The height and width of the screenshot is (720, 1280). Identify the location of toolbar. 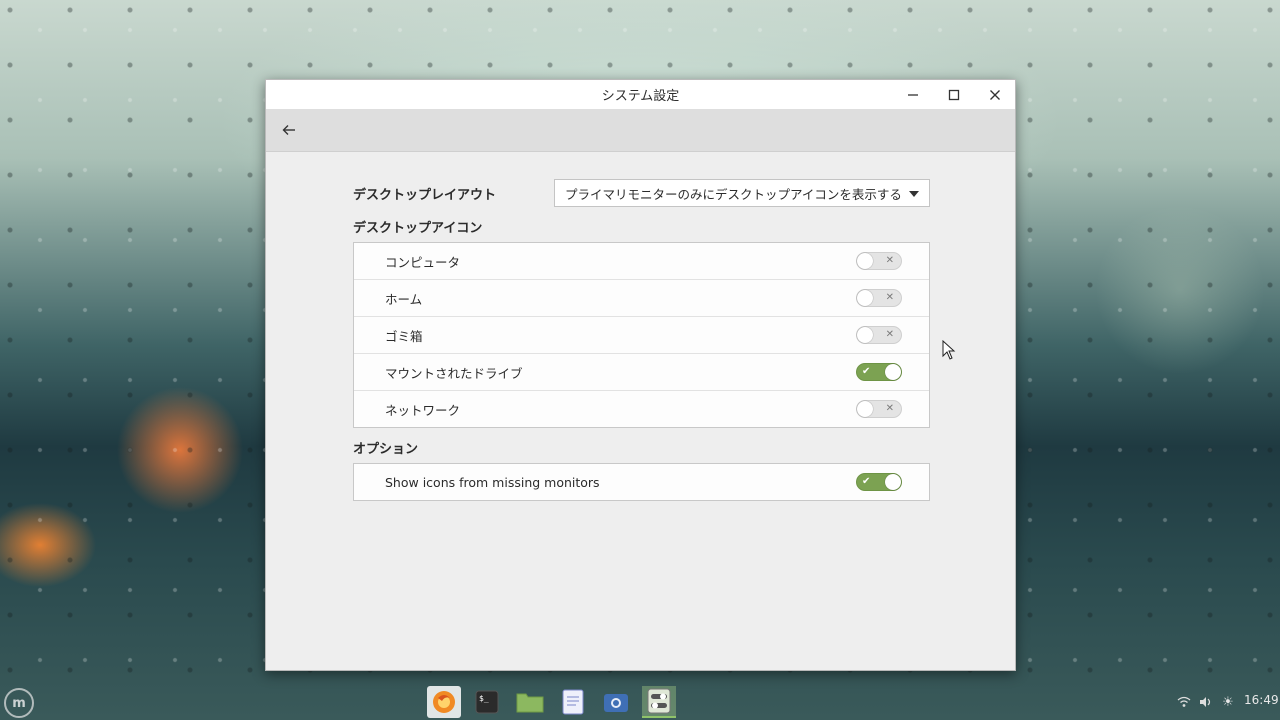
(640, 130).